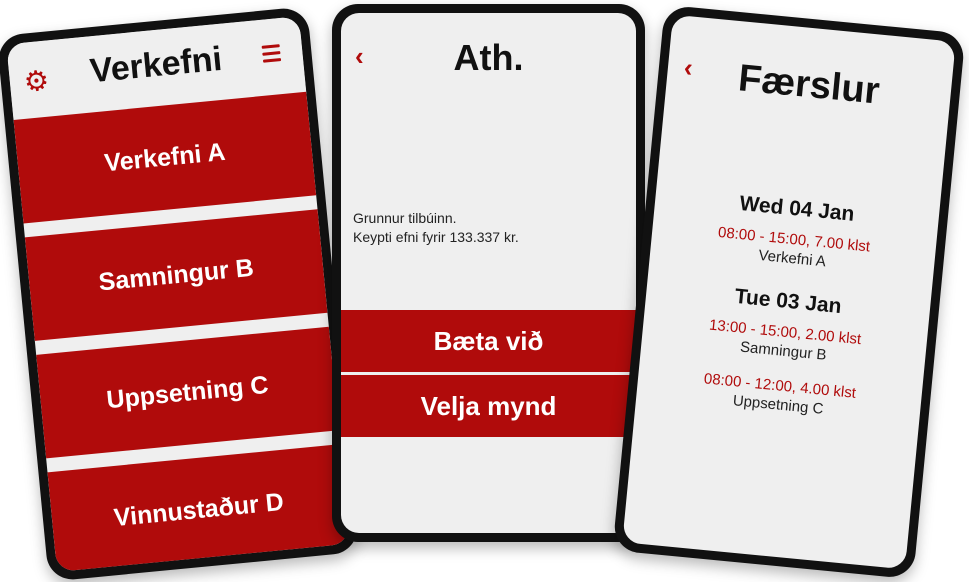  Describe the element at coordinates (488, 57) in the screenshot. I see `page-title: Ath.` at that location.